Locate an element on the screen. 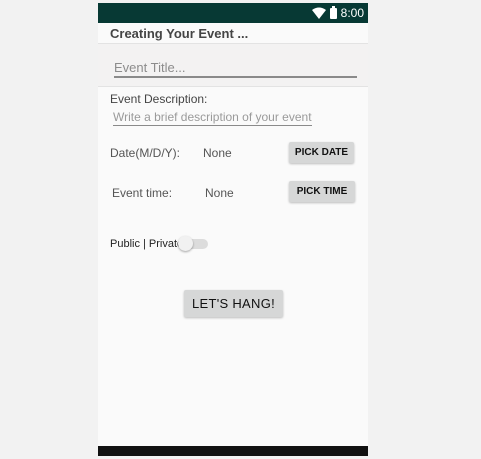 The image size is (481, 459). date-label: Date(M/D/Y): is located at coordinates (145, 153).